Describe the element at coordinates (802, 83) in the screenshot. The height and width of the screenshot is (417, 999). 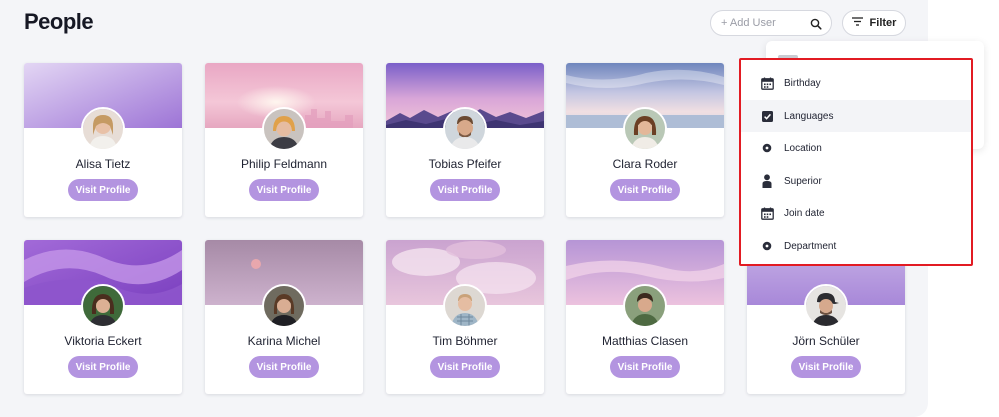
I see `filter-option-label: Birthday` at that location.